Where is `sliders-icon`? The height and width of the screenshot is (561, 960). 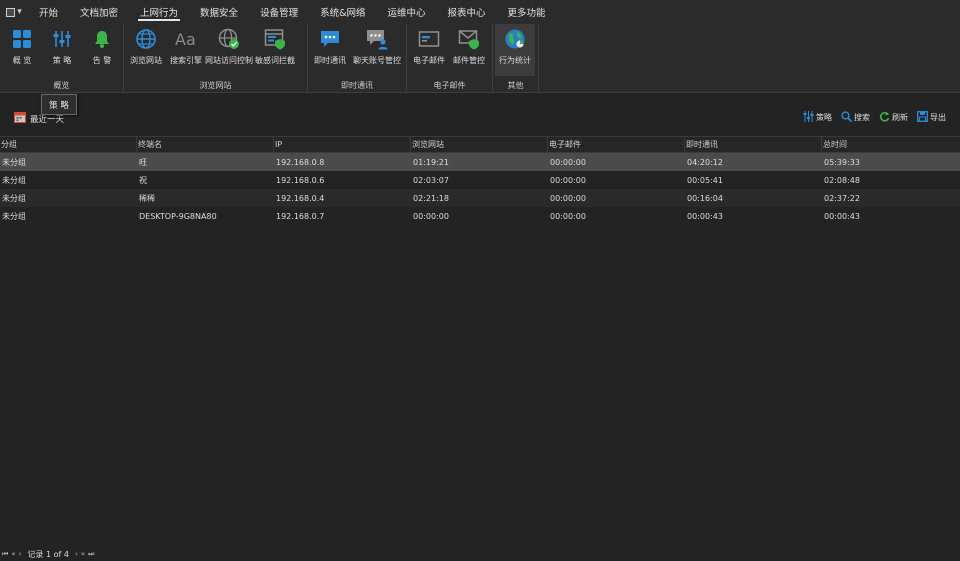 sliders-icon is located at coordinates (62, 39).